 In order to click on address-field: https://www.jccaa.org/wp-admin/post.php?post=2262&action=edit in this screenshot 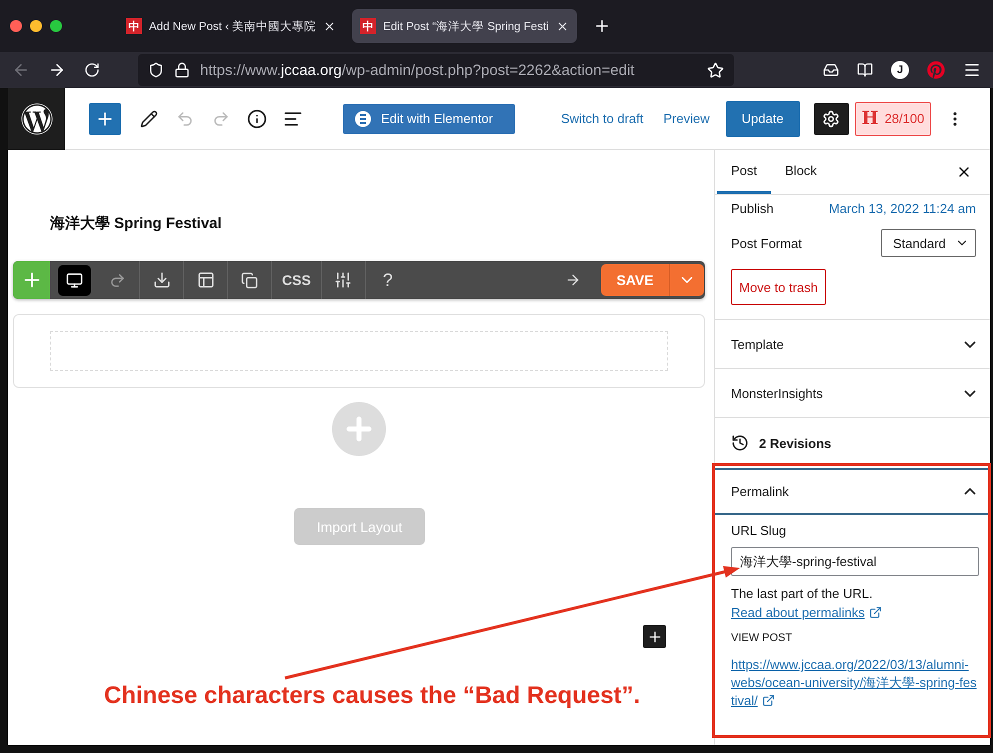, I will do `click(436, 70)`.